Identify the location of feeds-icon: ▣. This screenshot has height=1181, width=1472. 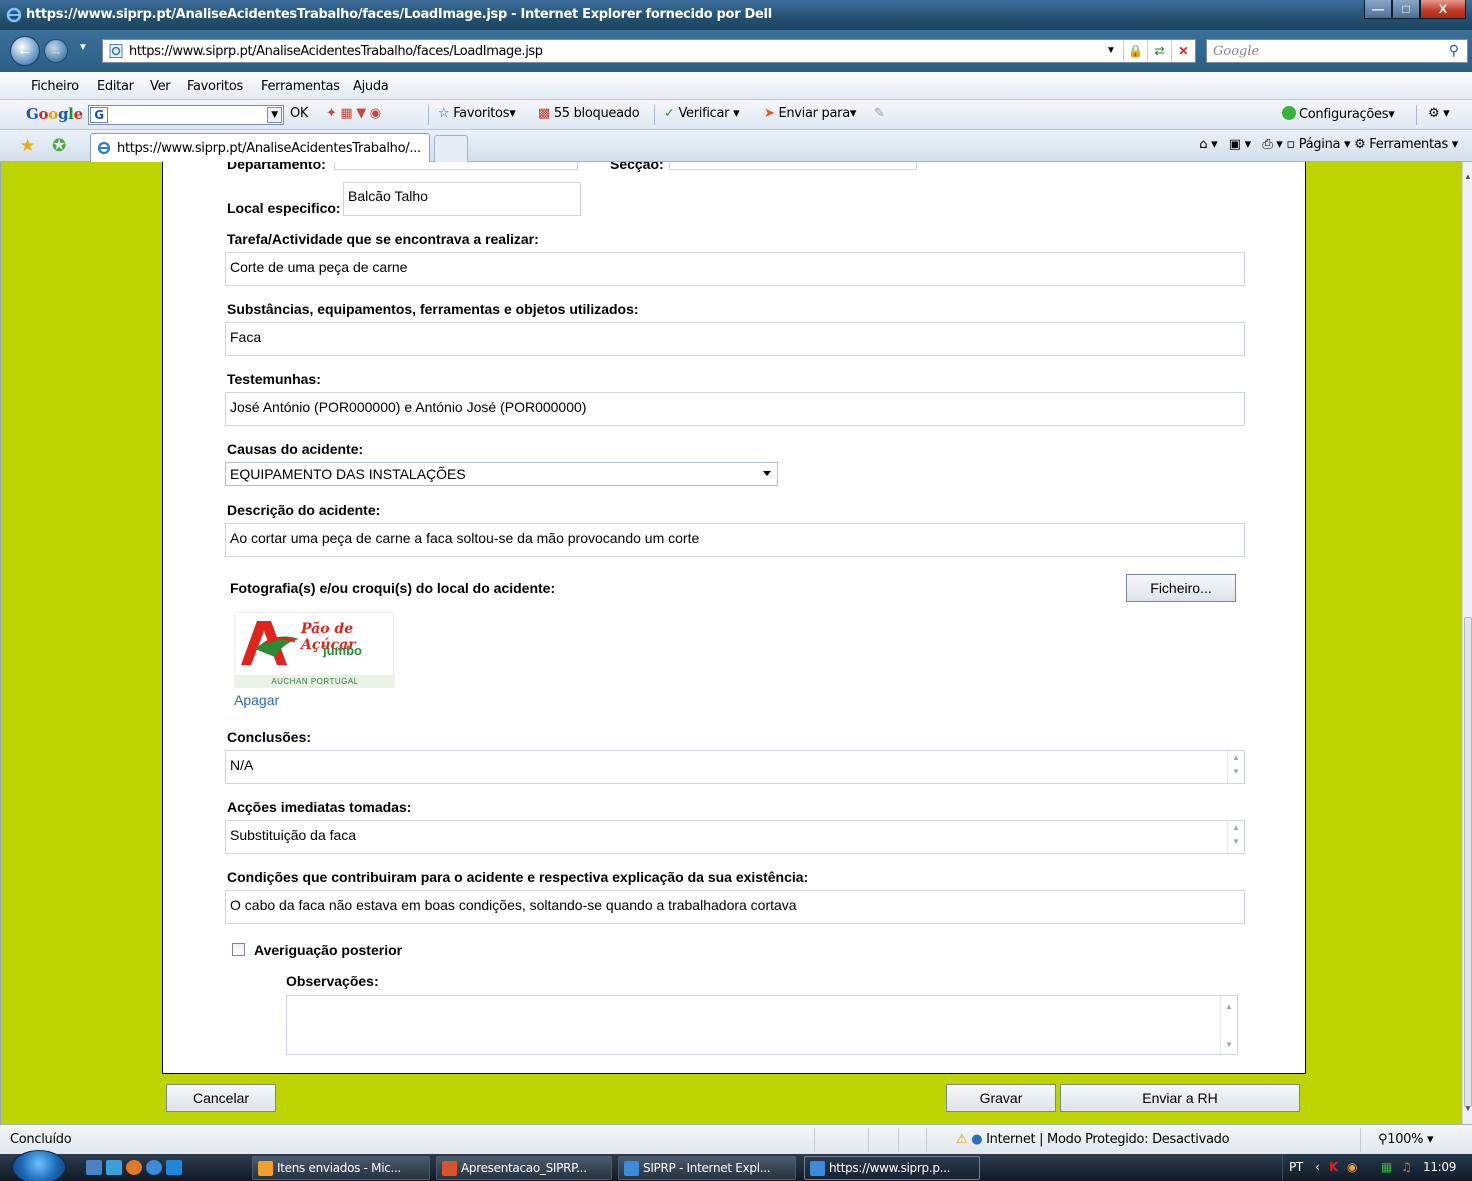
(1235, 144).